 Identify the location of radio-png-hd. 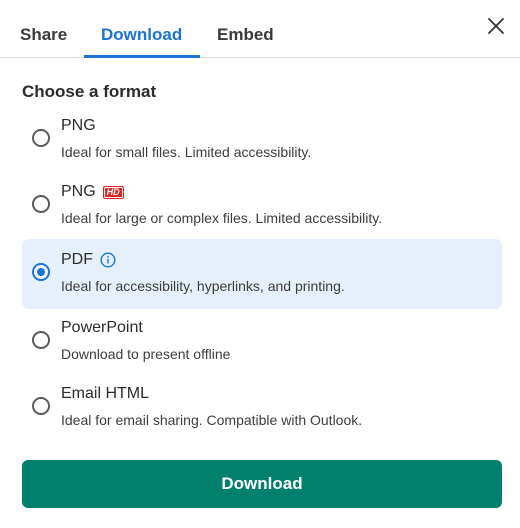
(41, 204).